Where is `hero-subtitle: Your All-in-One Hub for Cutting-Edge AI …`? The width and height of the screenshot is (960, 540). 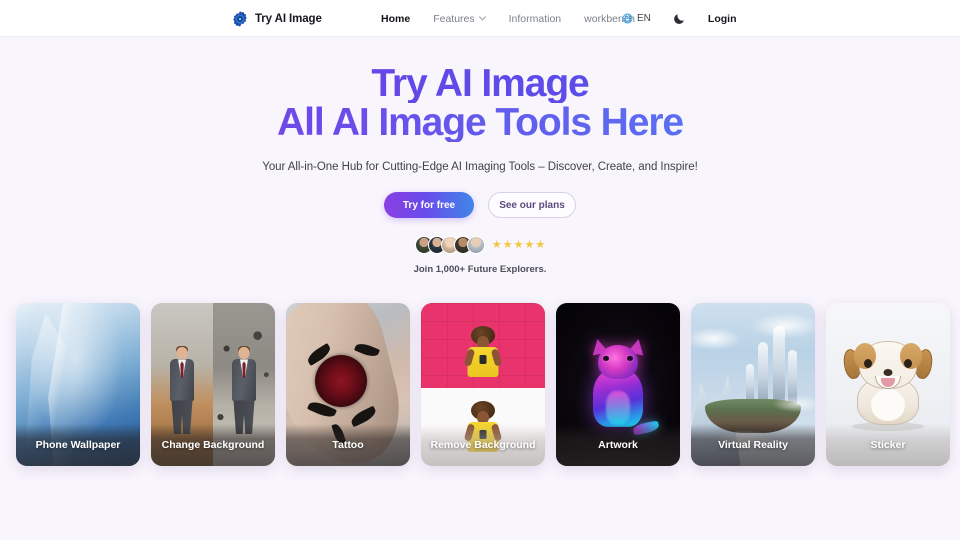
hero-subtitle: Your All-in-One Hub for Cutting-Edge AI … is located at coordinates (480, 167).